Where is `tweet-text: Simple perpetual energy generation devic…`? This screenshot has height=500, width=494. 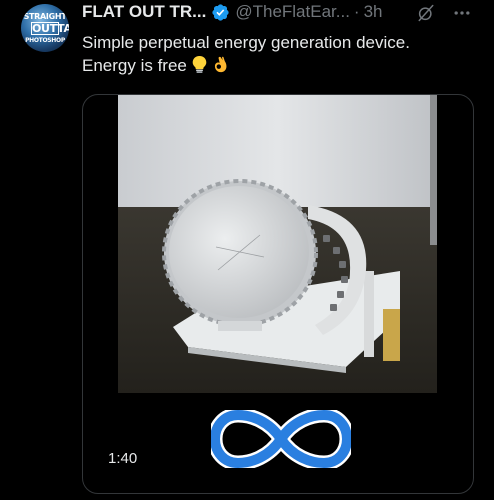
tweet-text: Simple perpetual energy generation devic… is located at coordinates (282, 54).